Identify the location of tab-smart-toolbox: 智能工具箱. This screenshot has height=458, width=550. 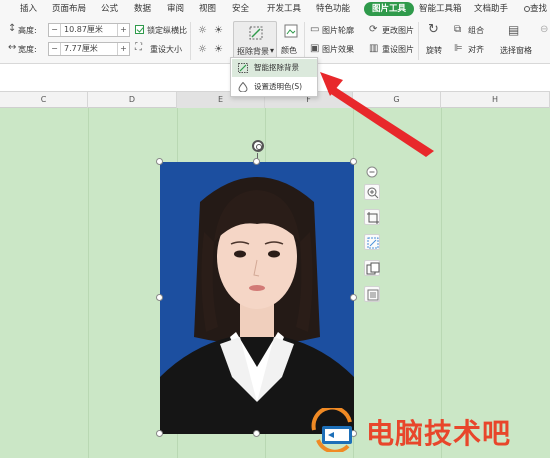
(440, 9).